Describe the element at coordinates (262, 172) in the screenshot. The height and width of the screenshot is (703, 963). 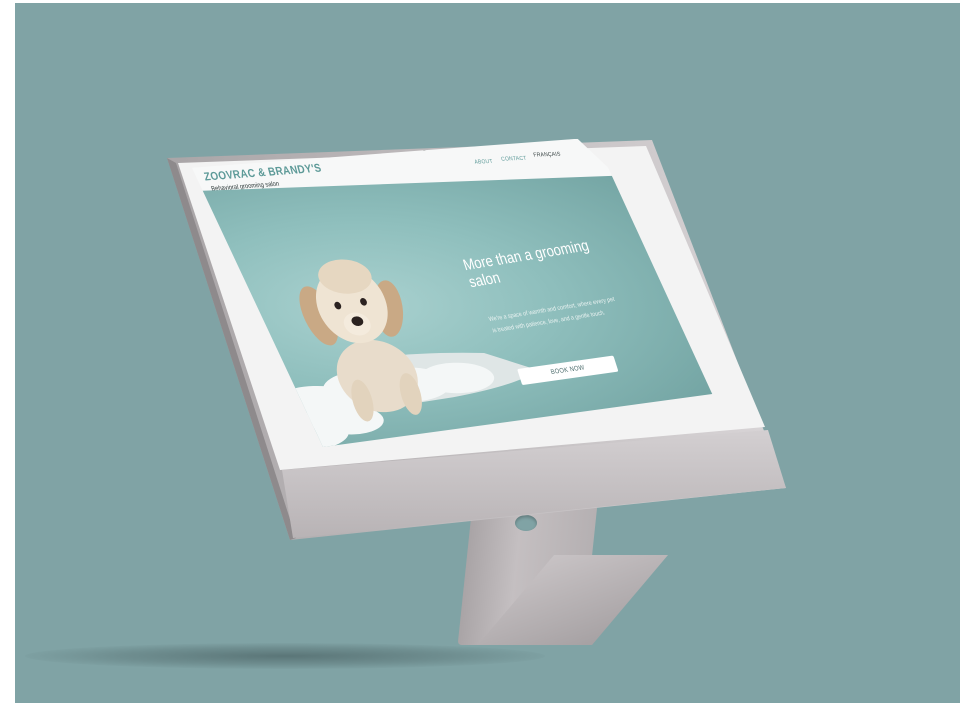
I see `brand-logo: ZOOVRAC & BRANDY'S` at that location.